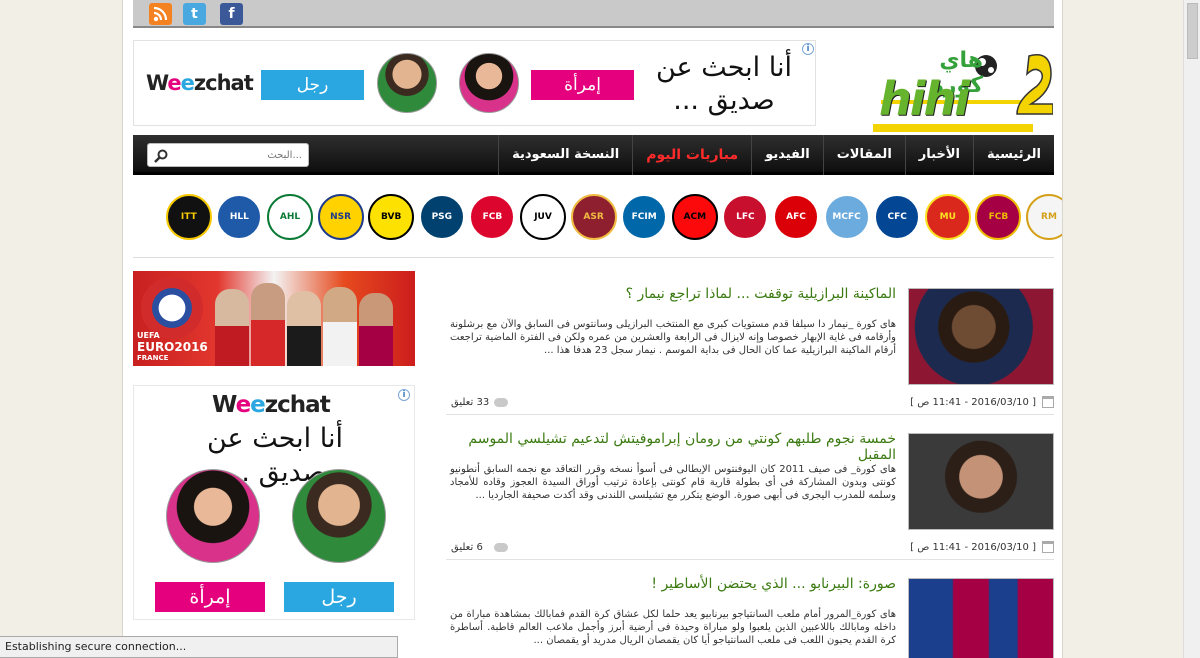 The height and width of the screenshot is (658, 1200). I want to click on club-logo-liverpool: LFC, so click(745, 217).